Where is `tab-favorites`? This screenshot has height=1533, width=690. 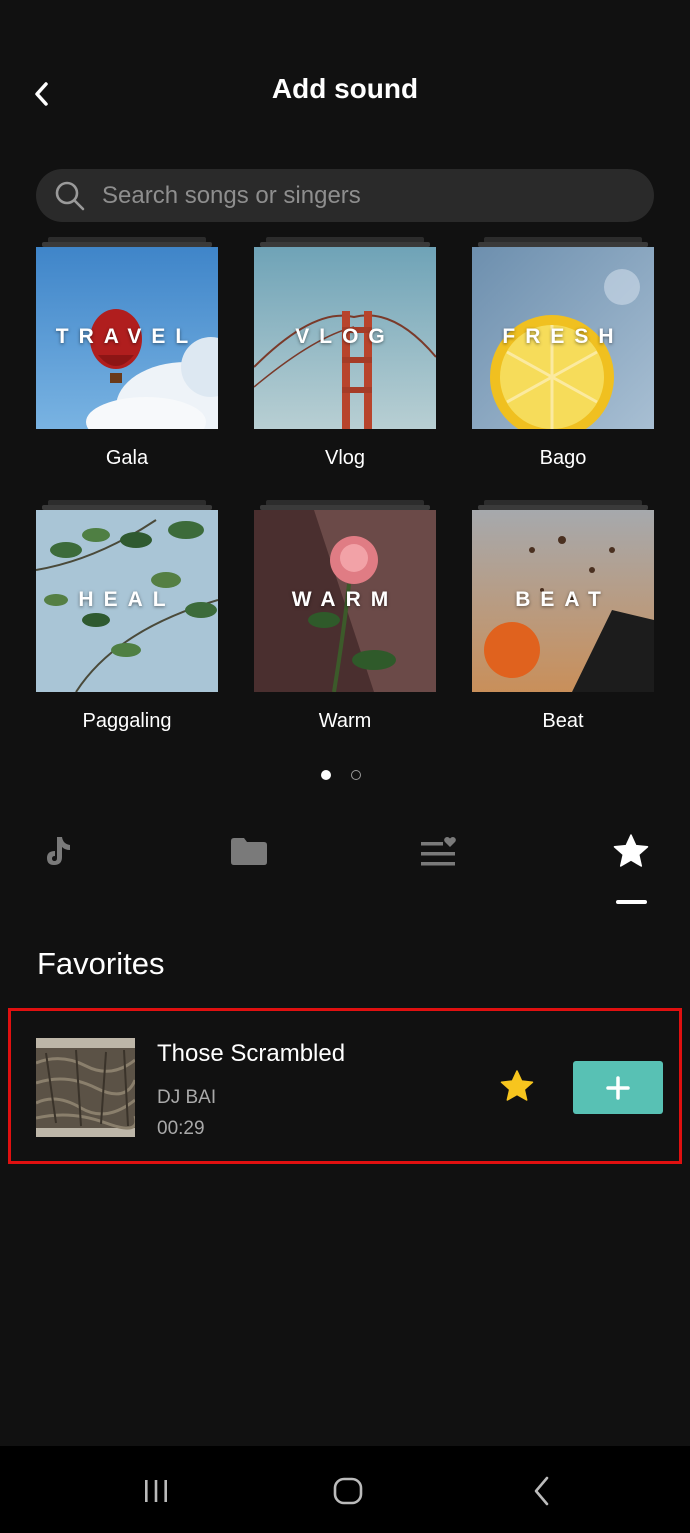 tab-favorites is located at coordinates (631, 851).